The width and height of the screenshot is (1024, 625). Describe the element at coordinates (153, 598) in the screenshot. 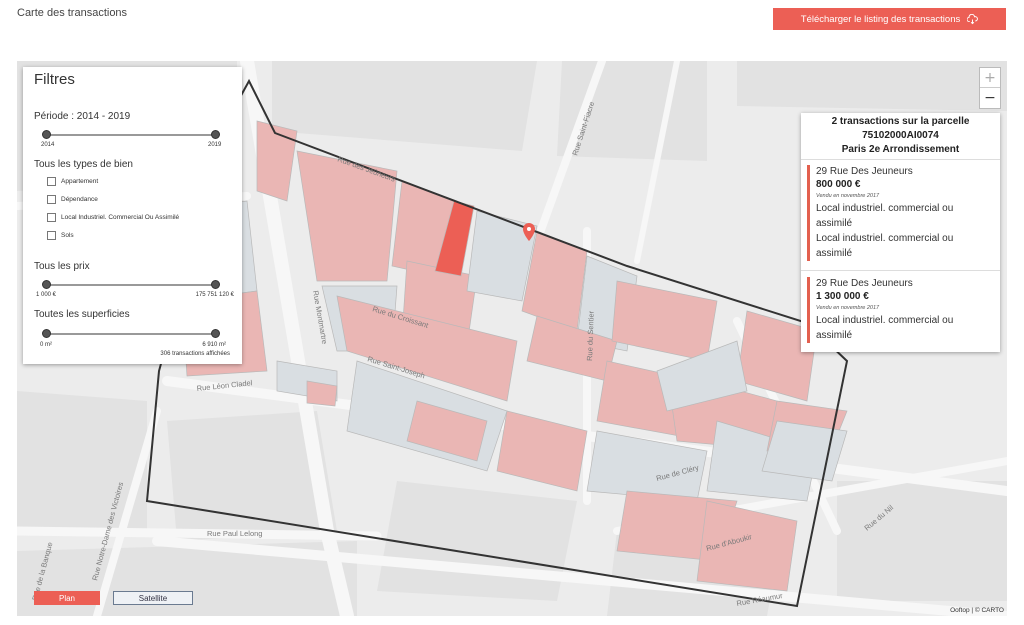

I see `satellite-layer-button: Satellite` at that location.